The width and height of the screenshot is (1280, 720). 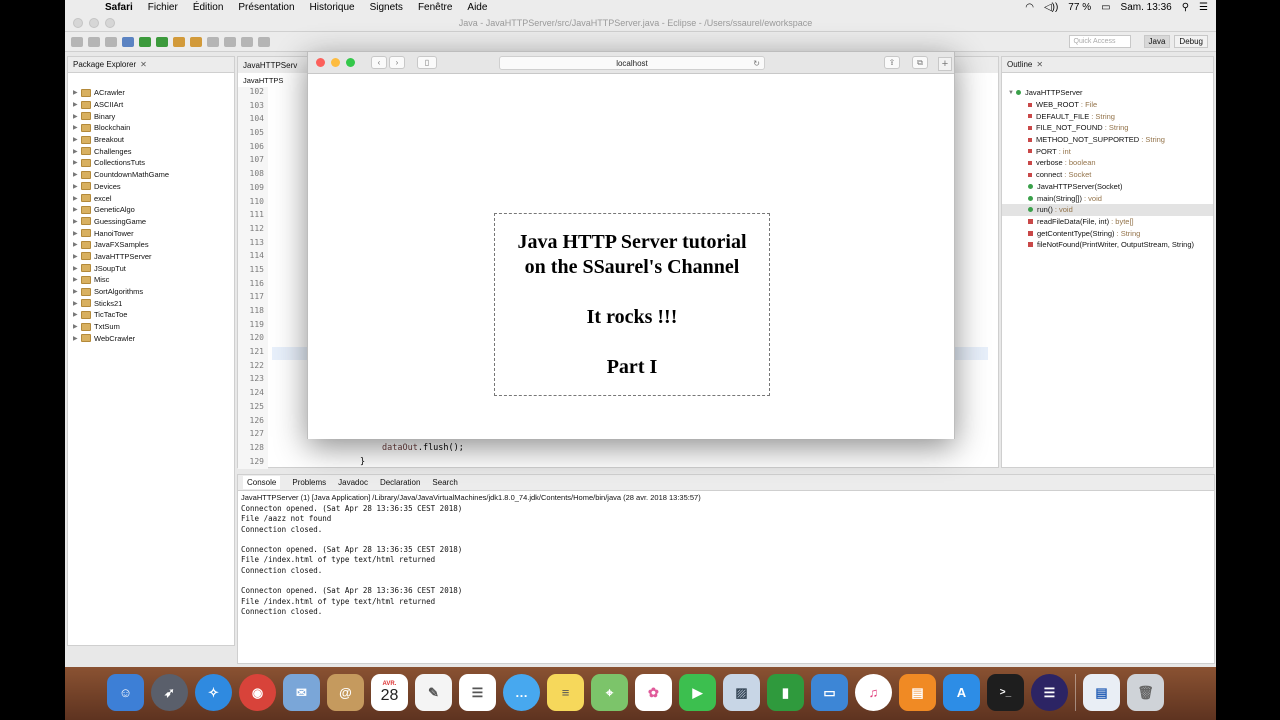 What do you see at coordinates (1107, 93) in the screenshot?
I see `outline-root: ▼ JavaHTTPServer` at bounding box center [1107, 93].